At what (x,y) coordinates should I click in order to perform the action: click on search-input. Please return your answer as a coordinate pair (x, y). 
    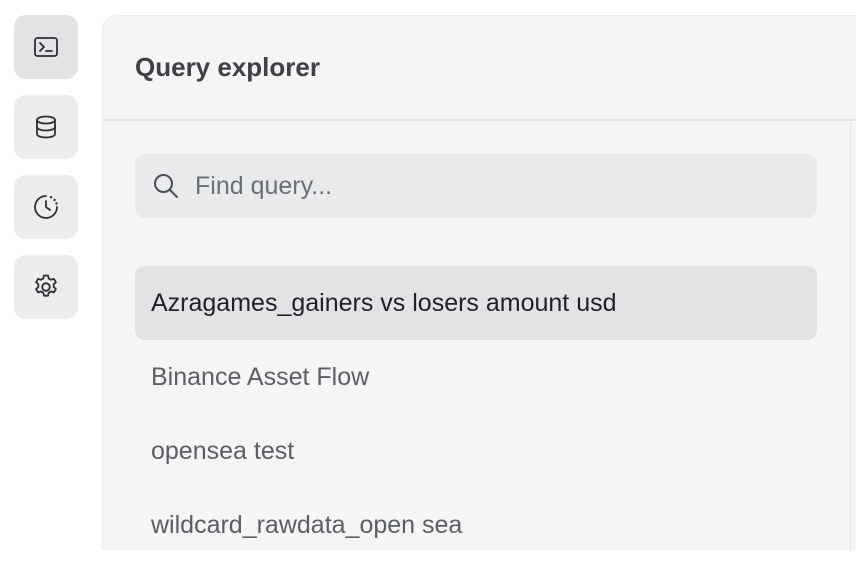
    Looking at the image, I should click on (499, 186).